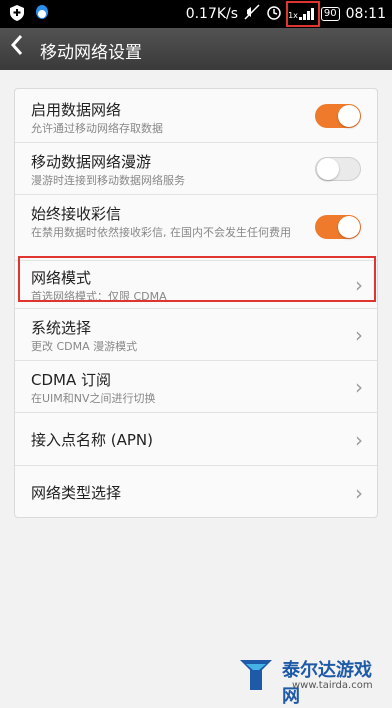 This screenshot has height=708, width=392. Describe the element at coordinates (274, 14) in the screenshot. I see `alarm-icon` at that location.